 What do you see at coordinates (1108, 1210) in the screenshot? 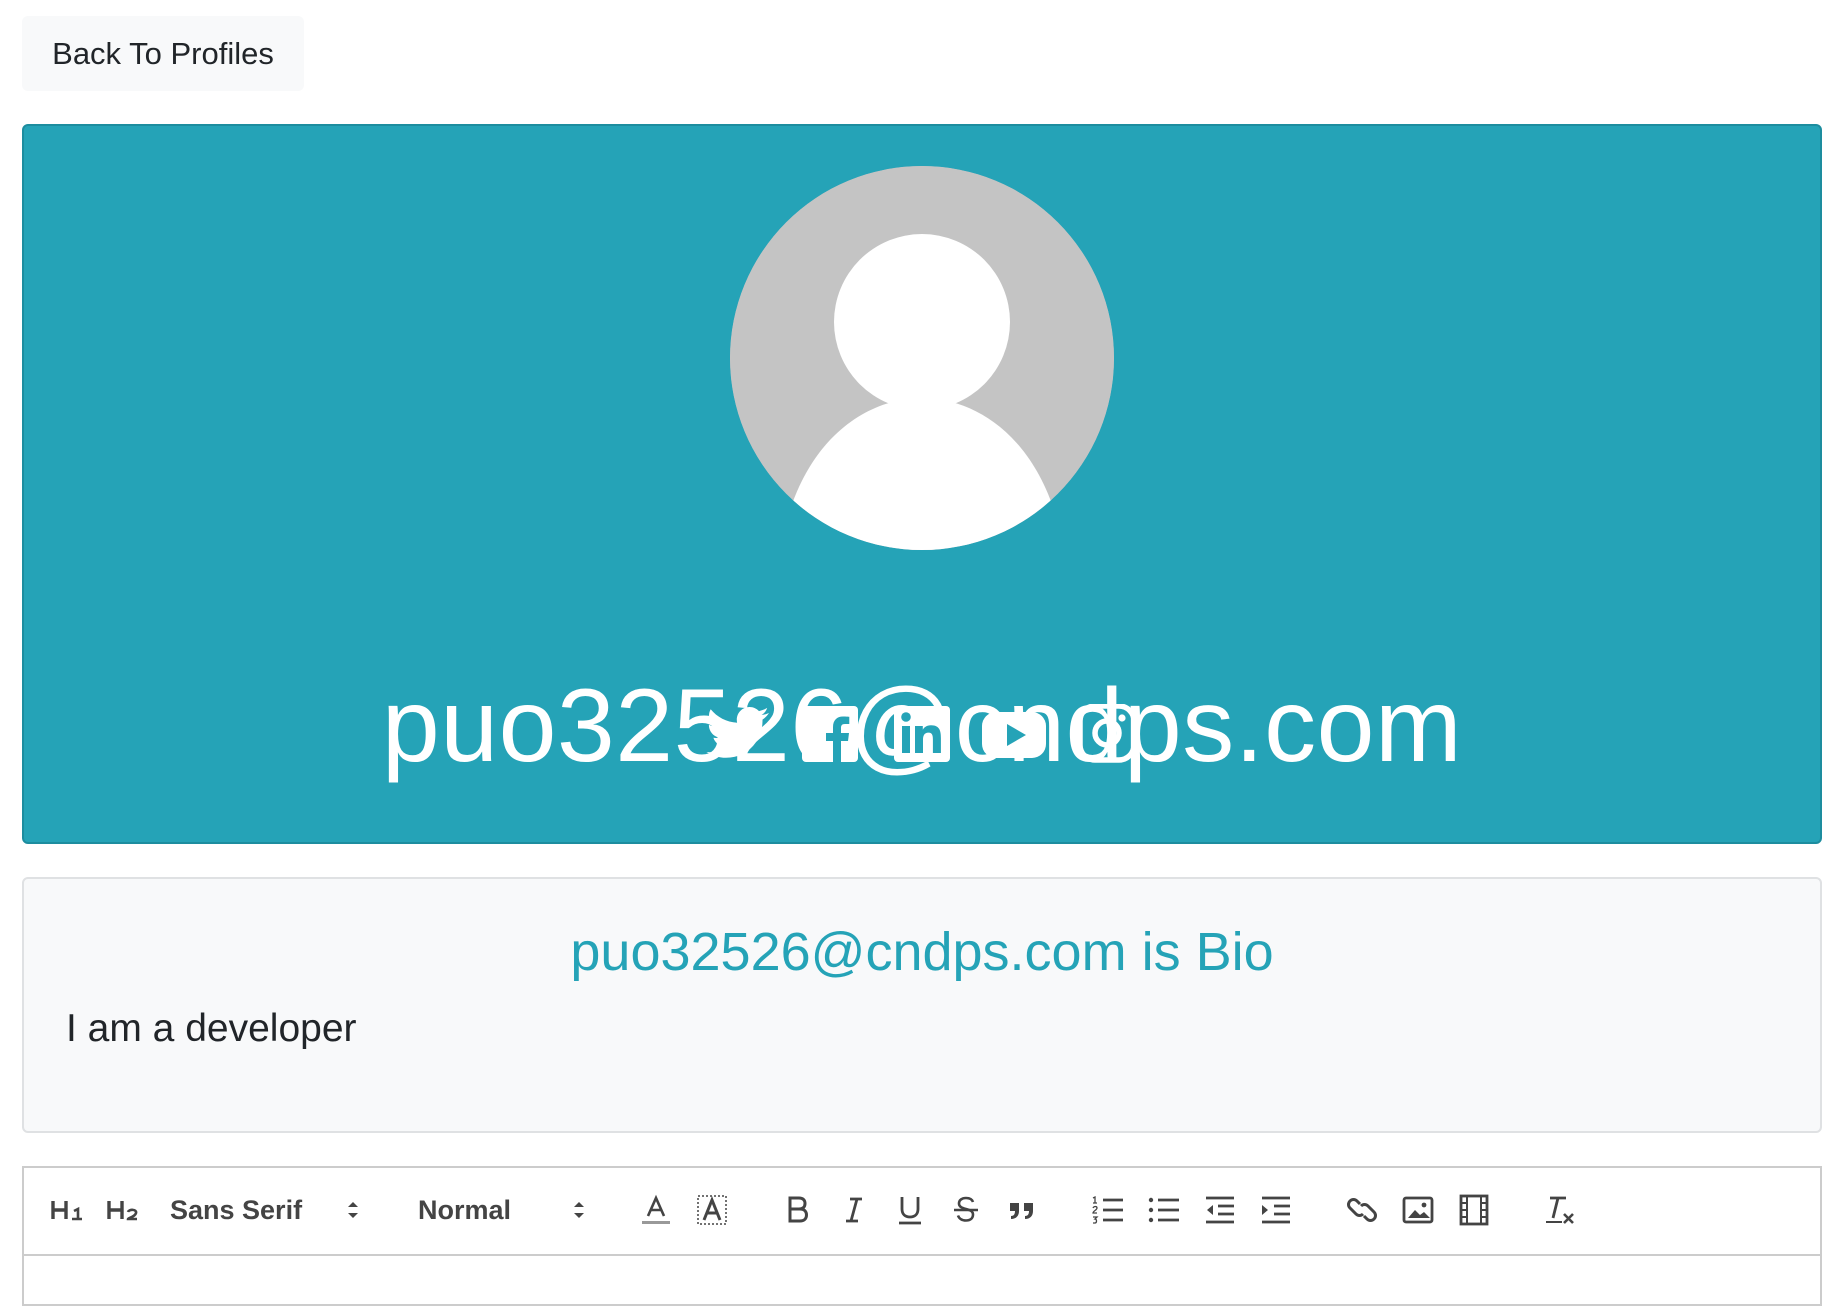
I see `ordered-list-icon` at bounding box center [1108, 1210].